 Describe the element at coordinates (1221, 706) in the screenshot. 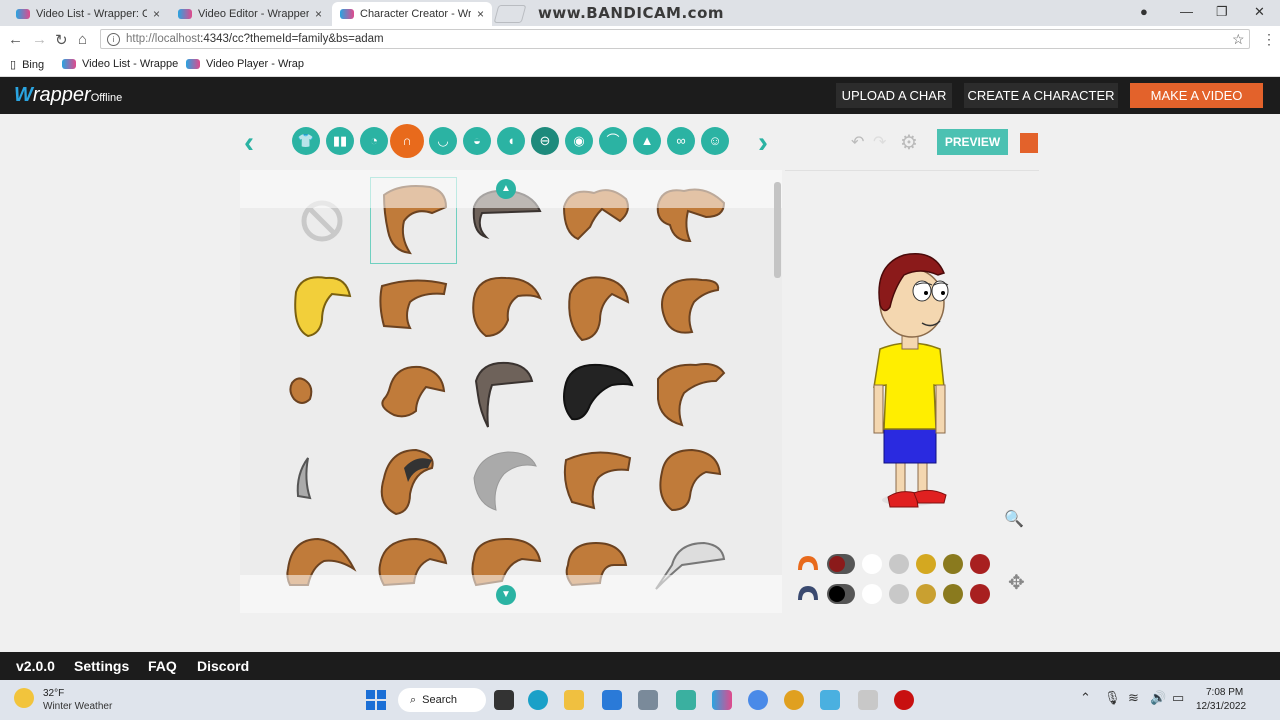

I see `clock-date: 12/31/2022` at that location.